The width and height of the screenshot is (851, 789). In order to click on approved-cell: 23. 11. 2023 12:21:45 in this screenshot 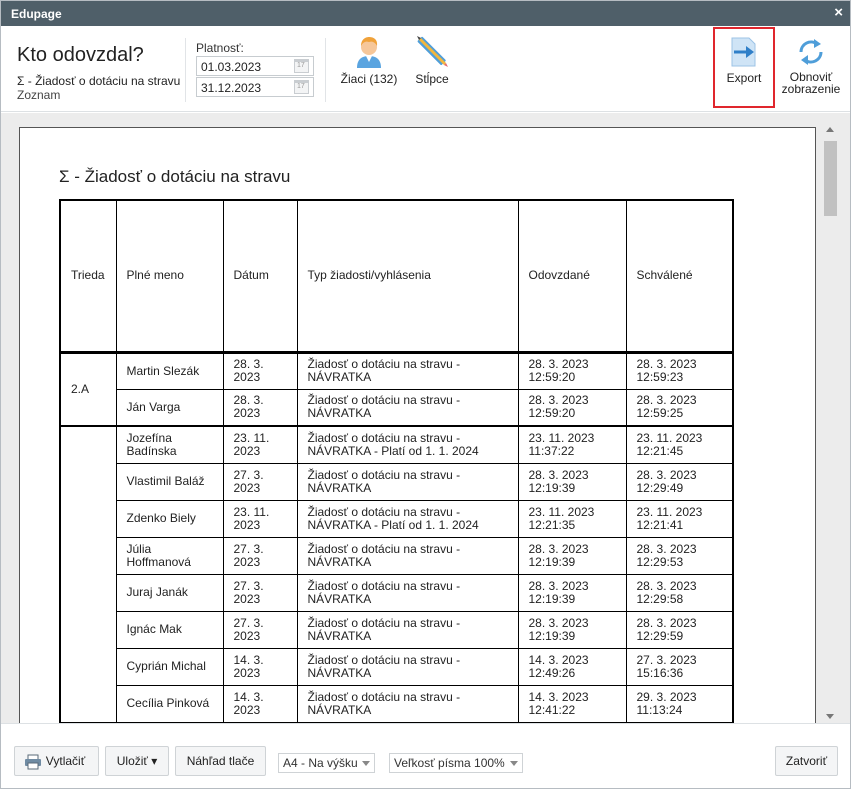, I will do `click(679, 444)`.